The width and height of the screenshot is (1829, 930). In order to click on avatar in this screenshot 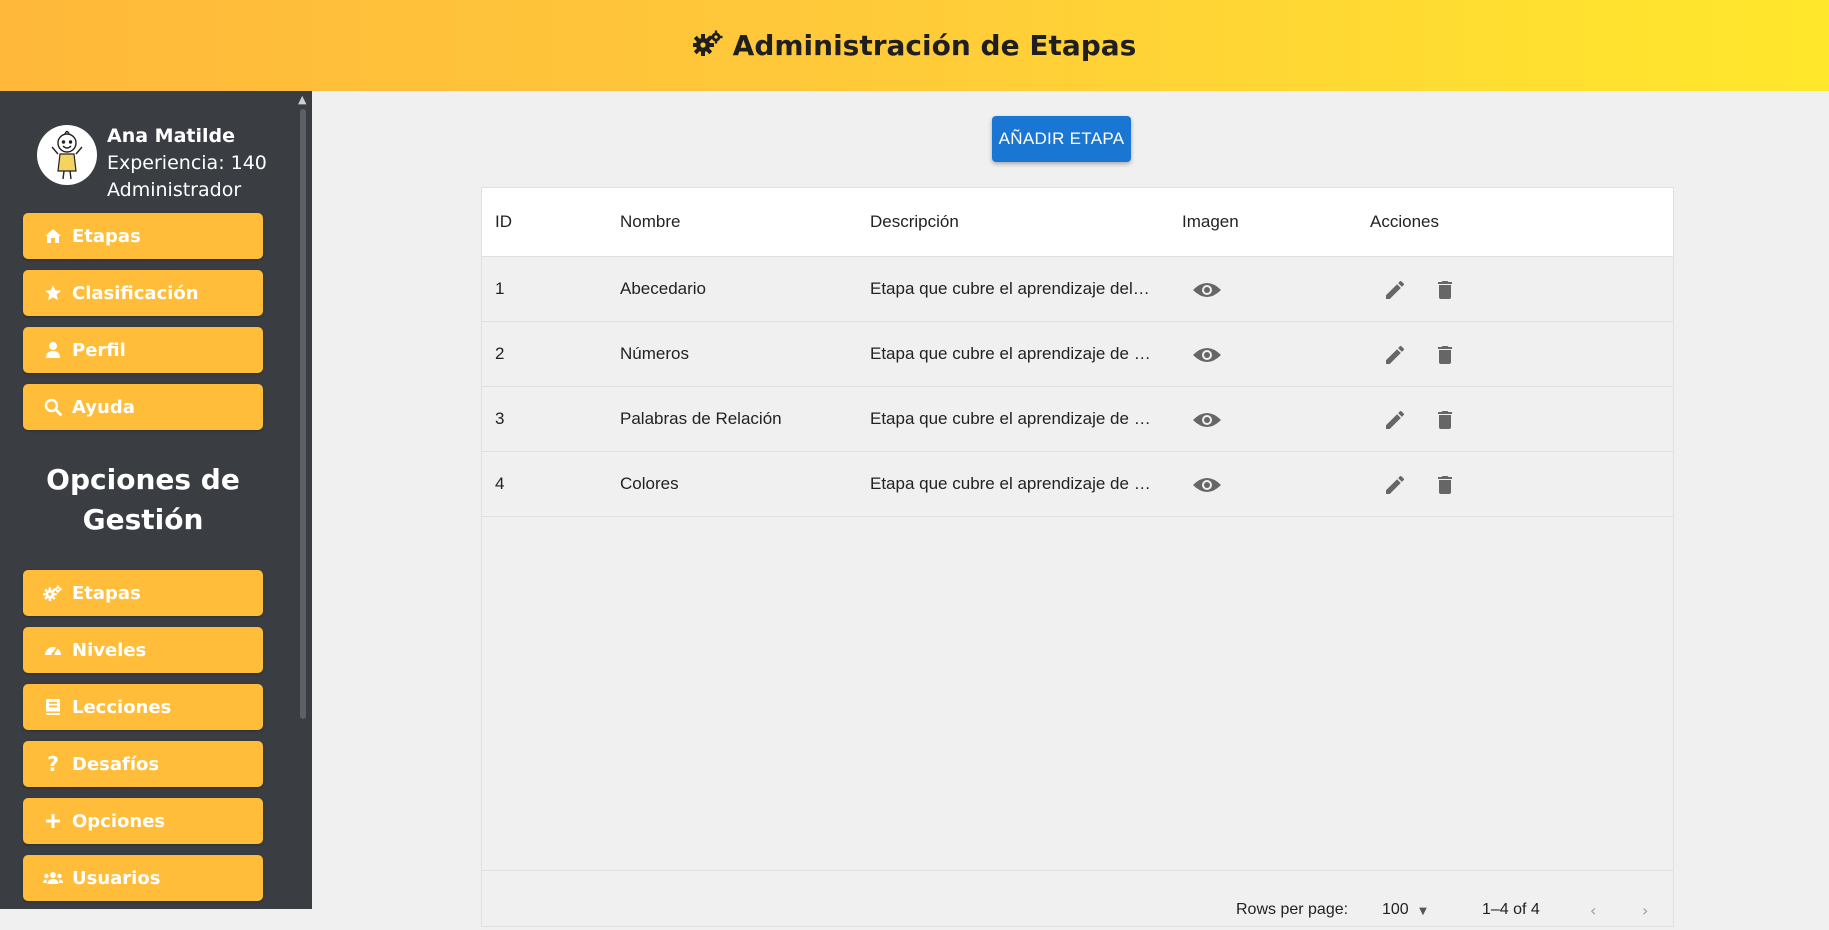, I will do `click(67, 155)`.